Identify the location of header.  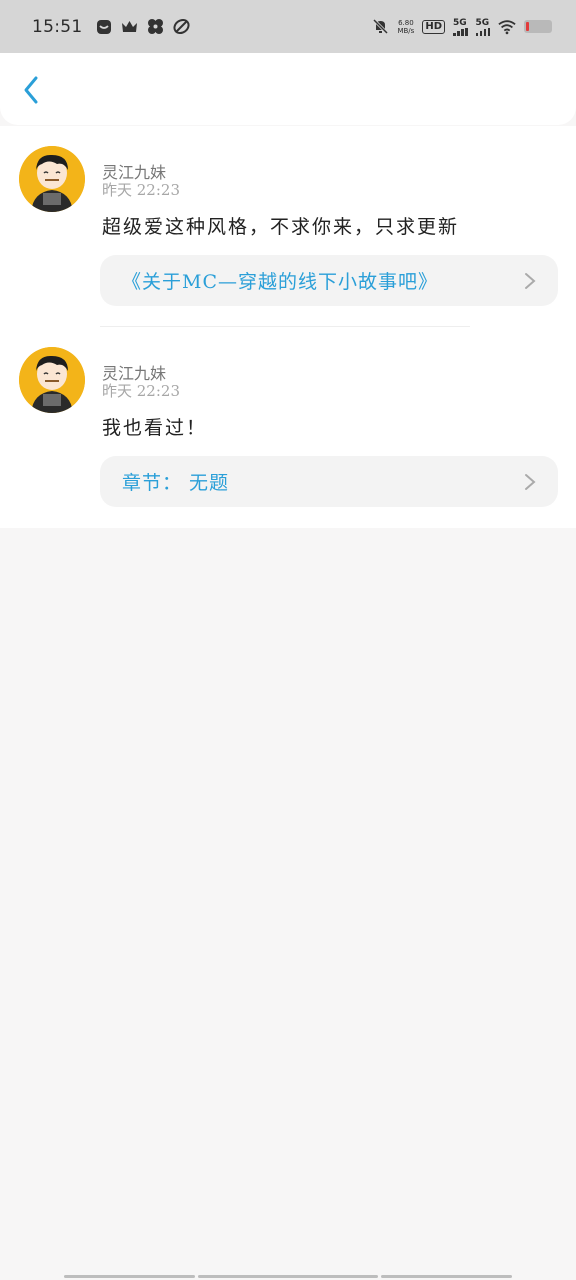
(288, 89).